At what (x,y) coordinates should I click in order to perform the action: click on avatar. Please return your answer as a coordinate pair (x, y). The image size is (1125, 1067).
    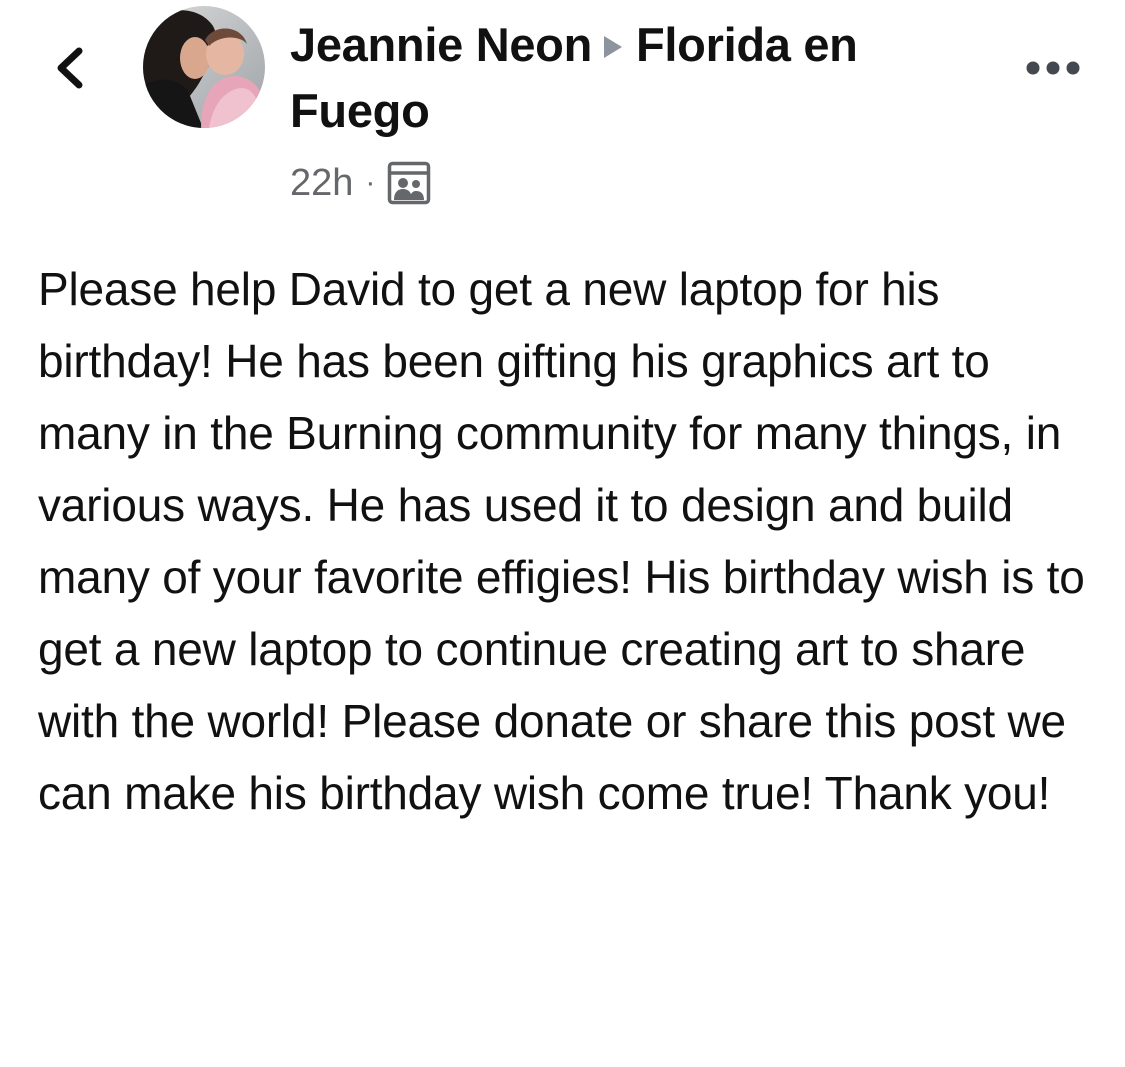
    Looking at the image, I should click on (204, 67).